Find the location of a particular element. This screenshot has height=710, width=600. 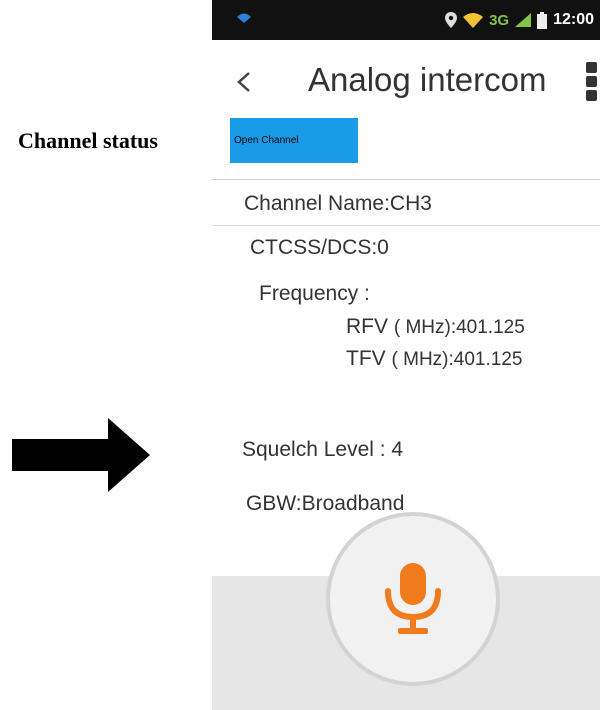

tfv-row: TFV ( MHz):401.125 is located at coordinates (434, 359).